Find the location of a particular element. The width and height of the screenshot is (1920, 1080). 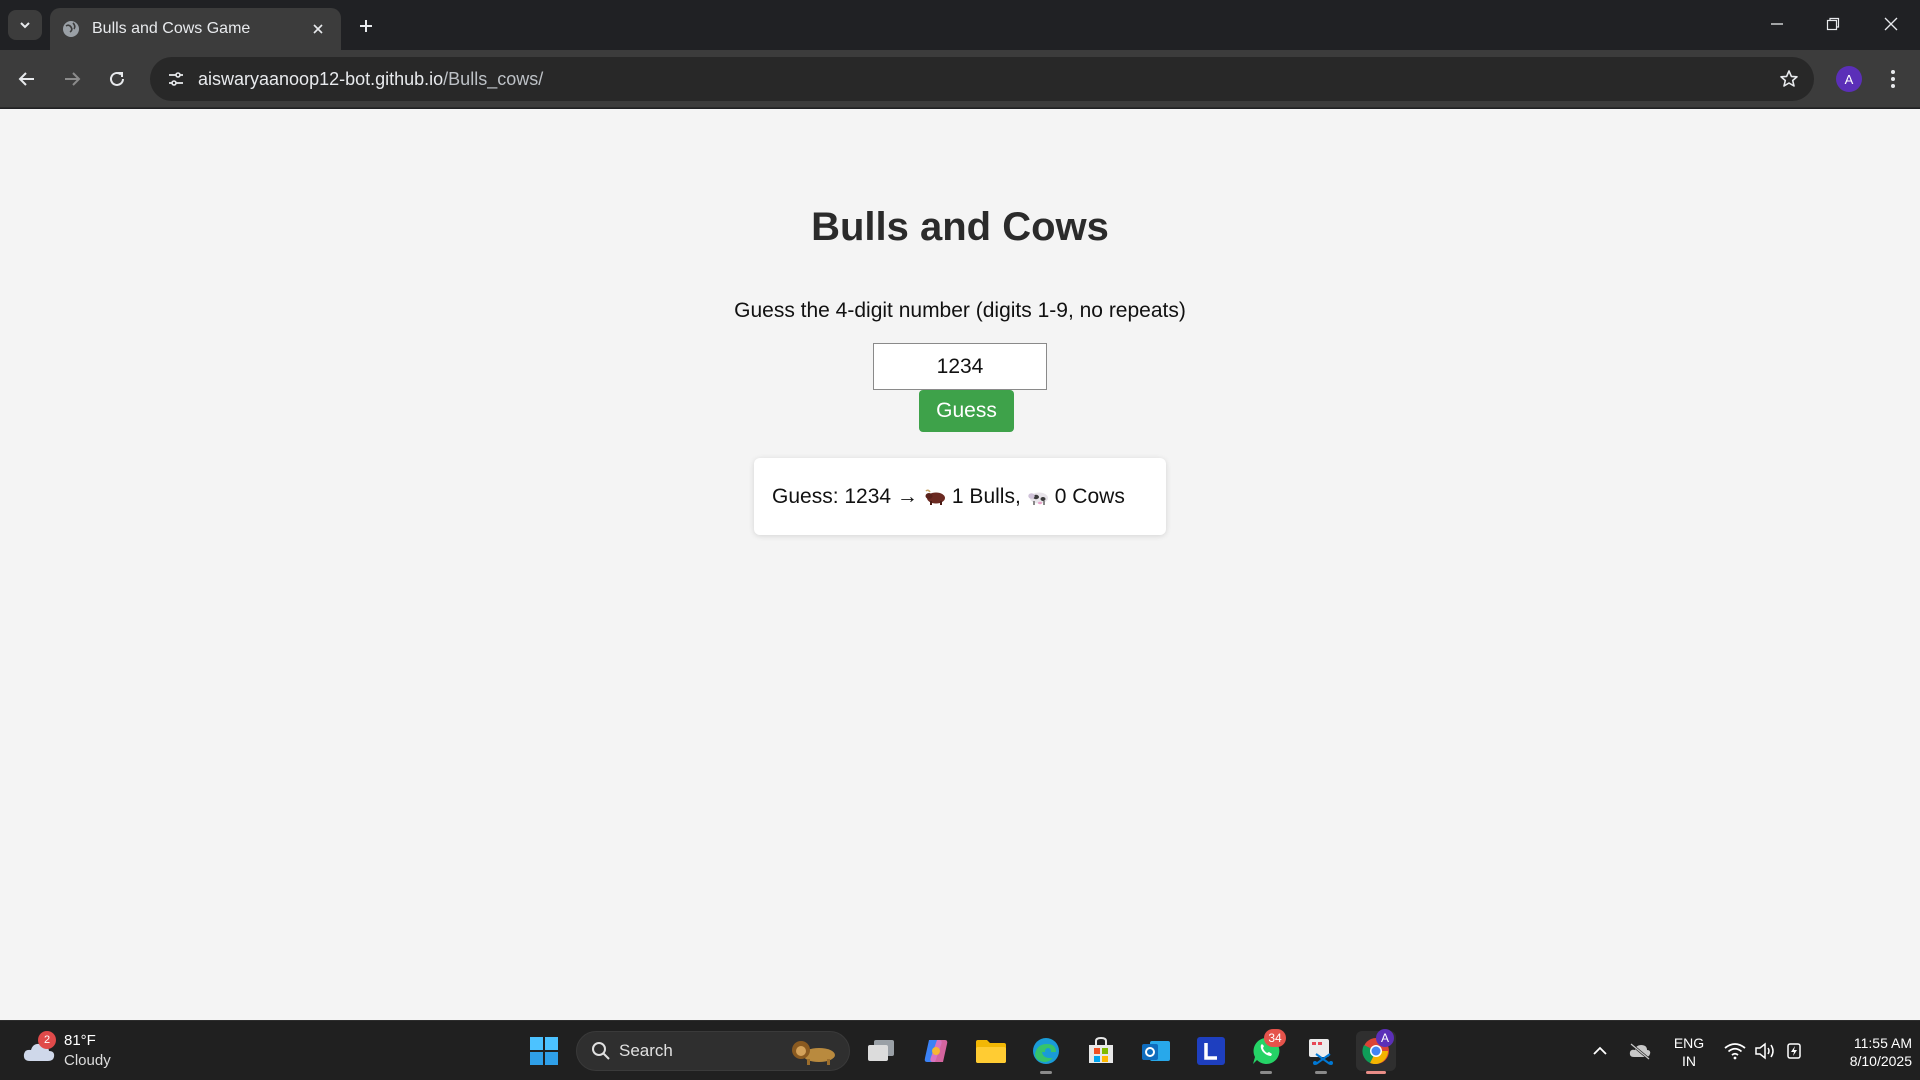

minimize-icon is located at coordinates (1777, 24).